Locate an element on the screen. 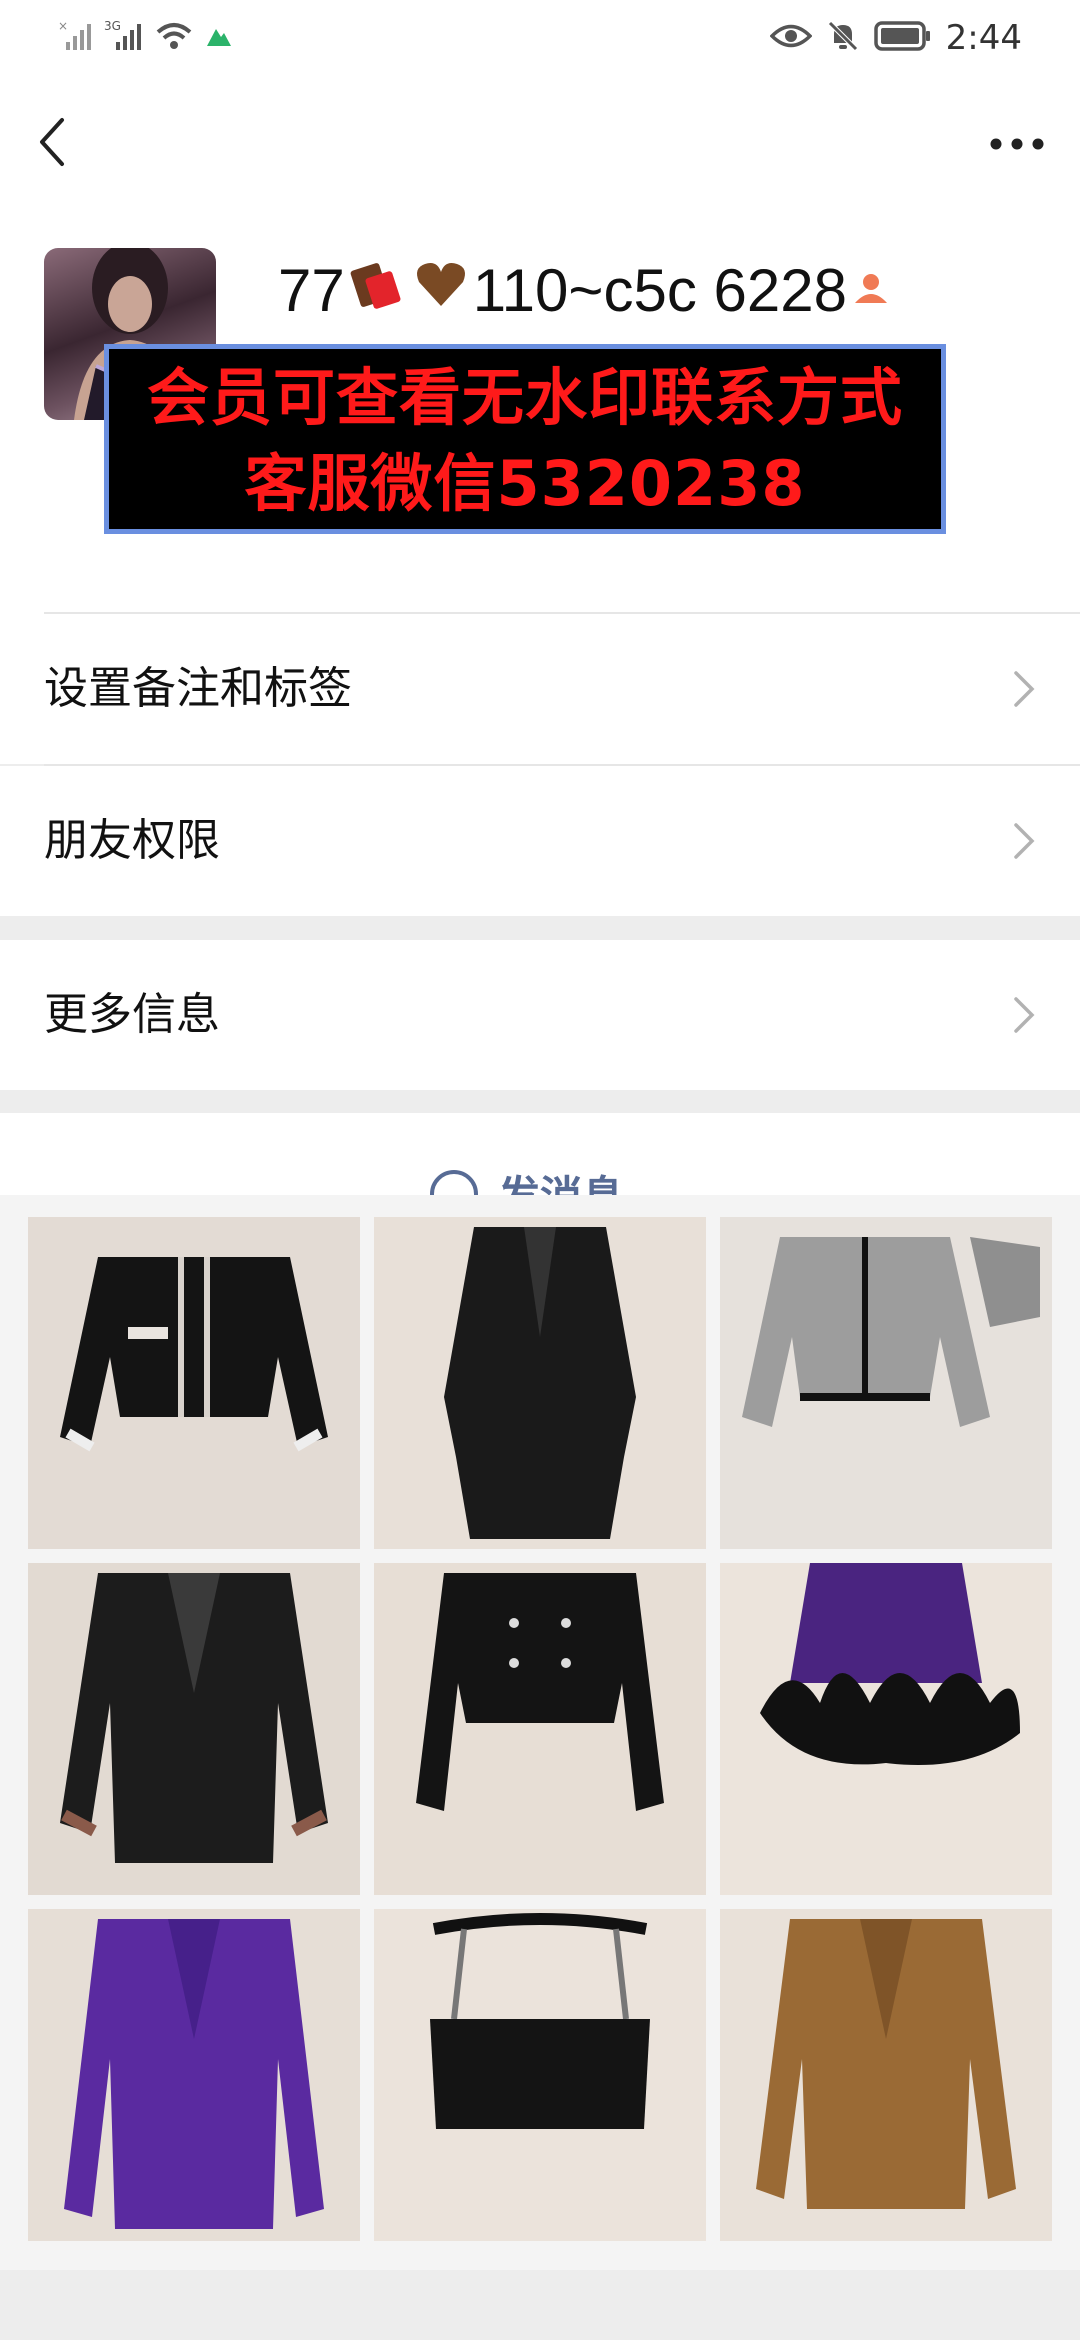 Image resolution: width=1080 pixels, height=2340 pixels. menu-item-more-info: 更多信息 is located at coordinates (540, 1015).